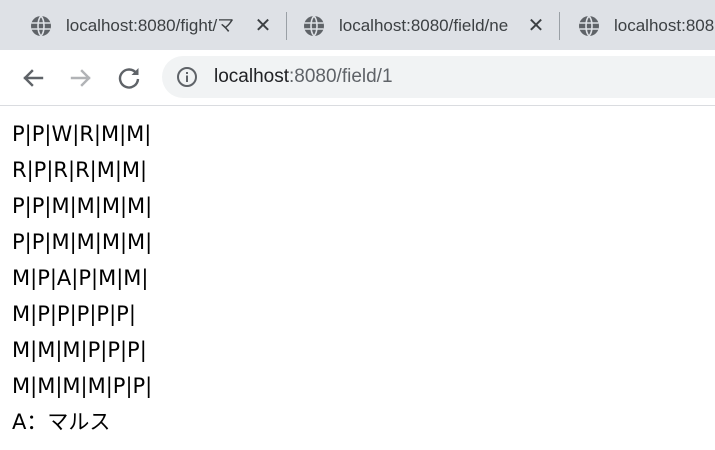  I want to click on tab-2: localhost:8080/field/ne ✕, so click(416, 25).